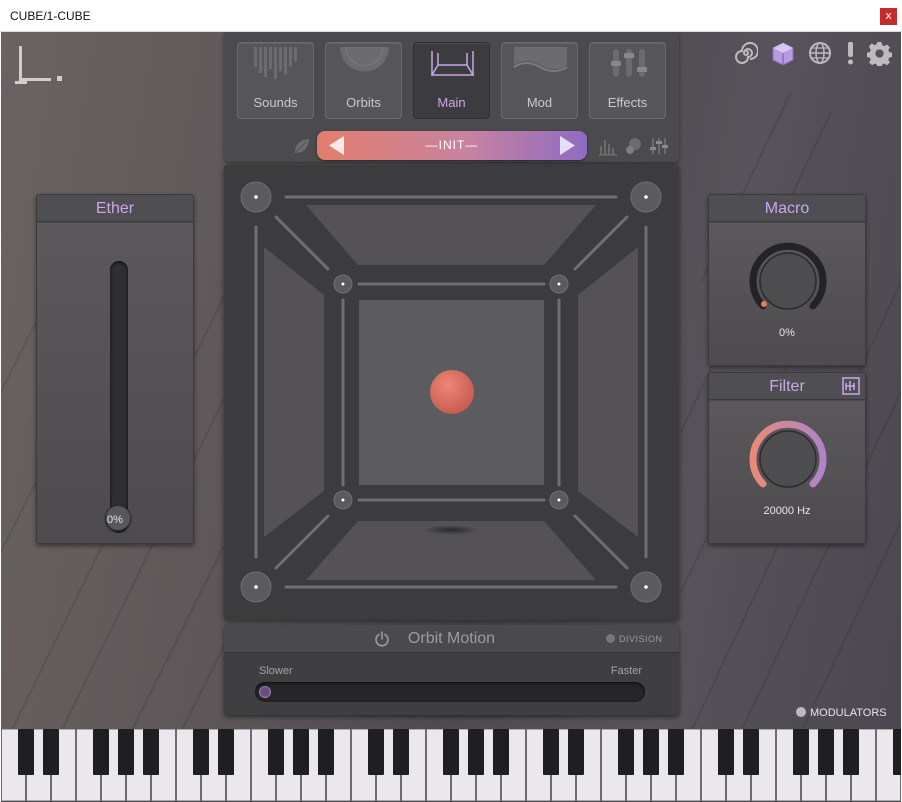 The image size is (902, 802). What do you see at coordinates (539, 102) in the screenshot?
I see `tab-mod-label: Mod` at bounding box center [539, 102].